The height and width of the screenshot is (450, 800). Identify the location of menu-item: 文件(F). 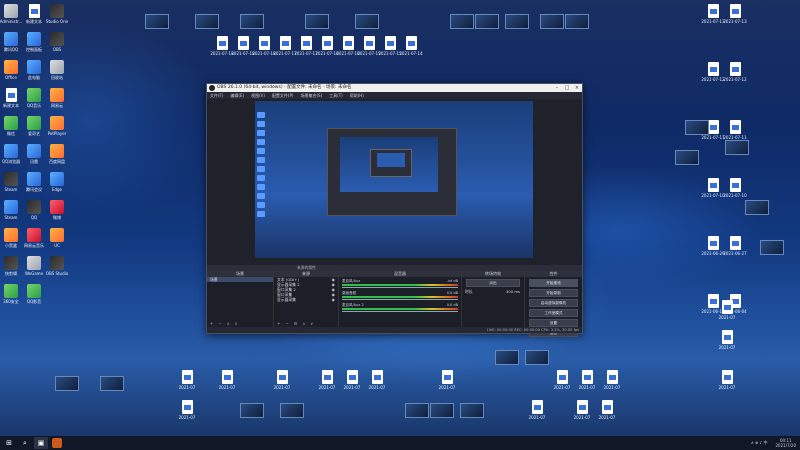
(216, 95).